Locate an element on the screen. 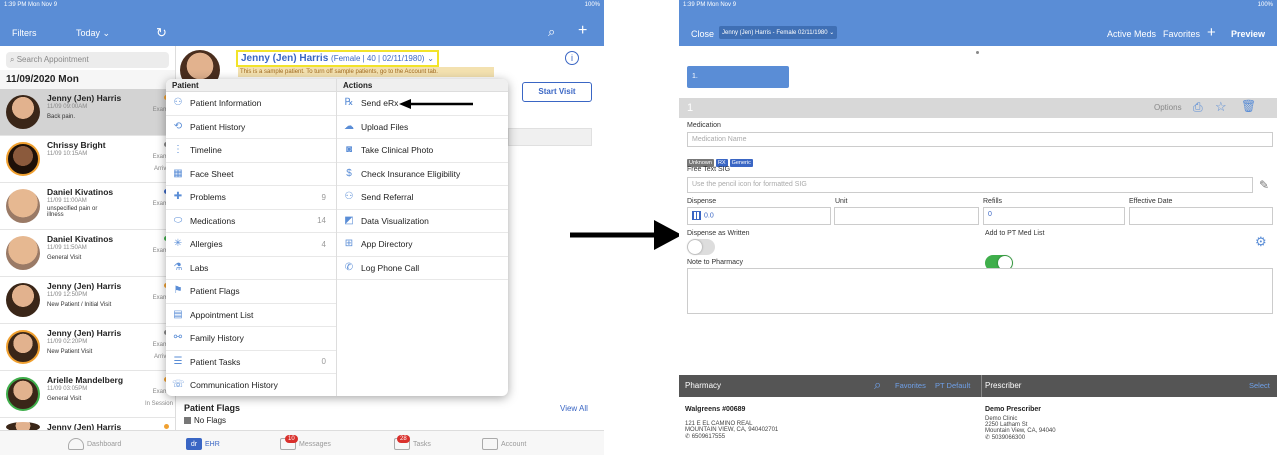  tab-messages: 10 Messages is located at coordinates (305, 442).